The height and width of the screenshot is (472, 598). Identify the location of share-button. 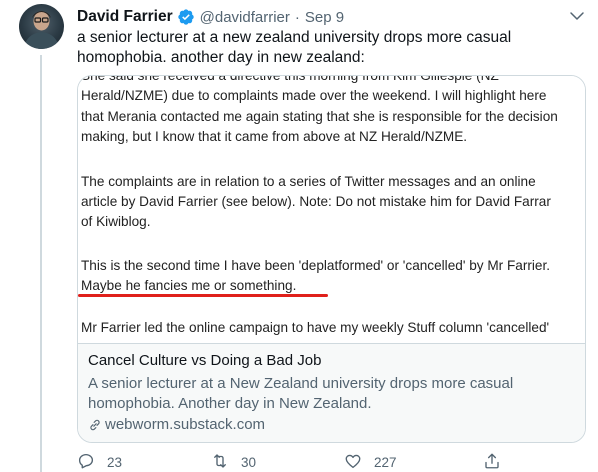
(498, 462).